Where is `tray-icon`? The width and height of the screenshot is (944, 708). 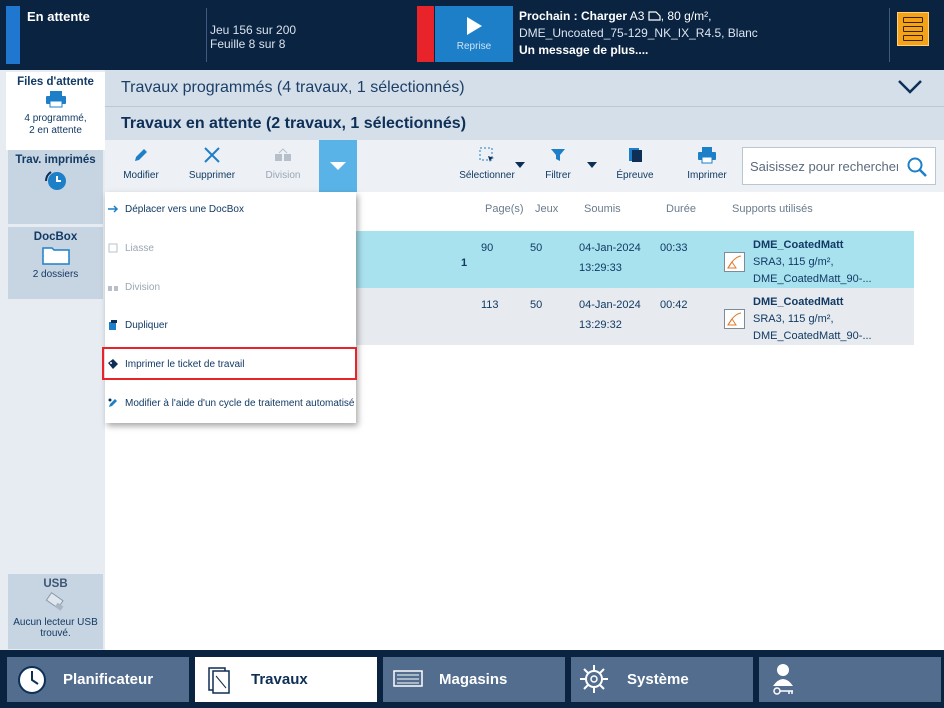 tray-icon is located at coordinates (408, 678).